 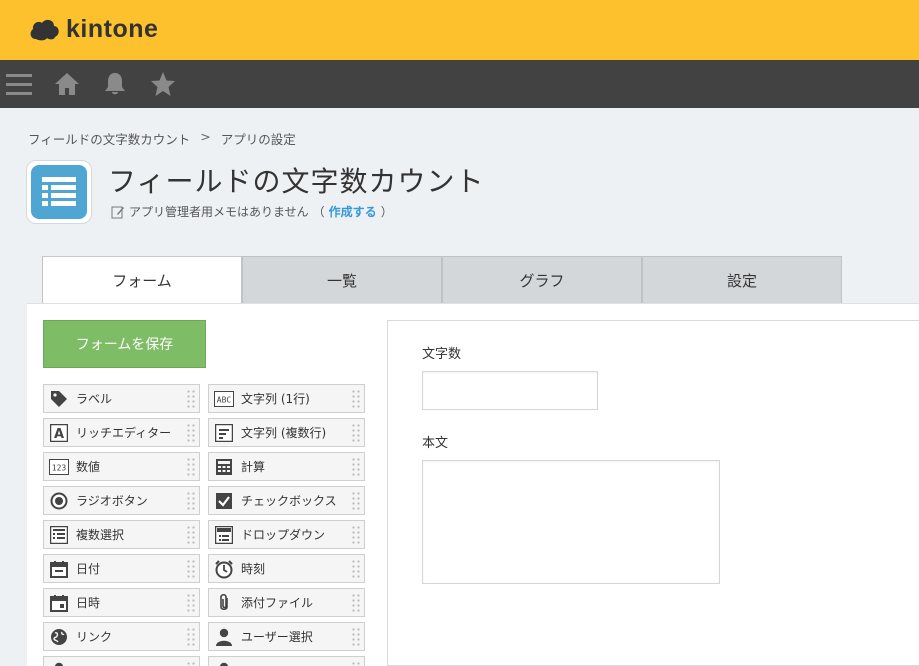 What do you see at coordinates (459, 30) in the screenshot?
I see `top-header: kintone` at bounding box center [459, 30].